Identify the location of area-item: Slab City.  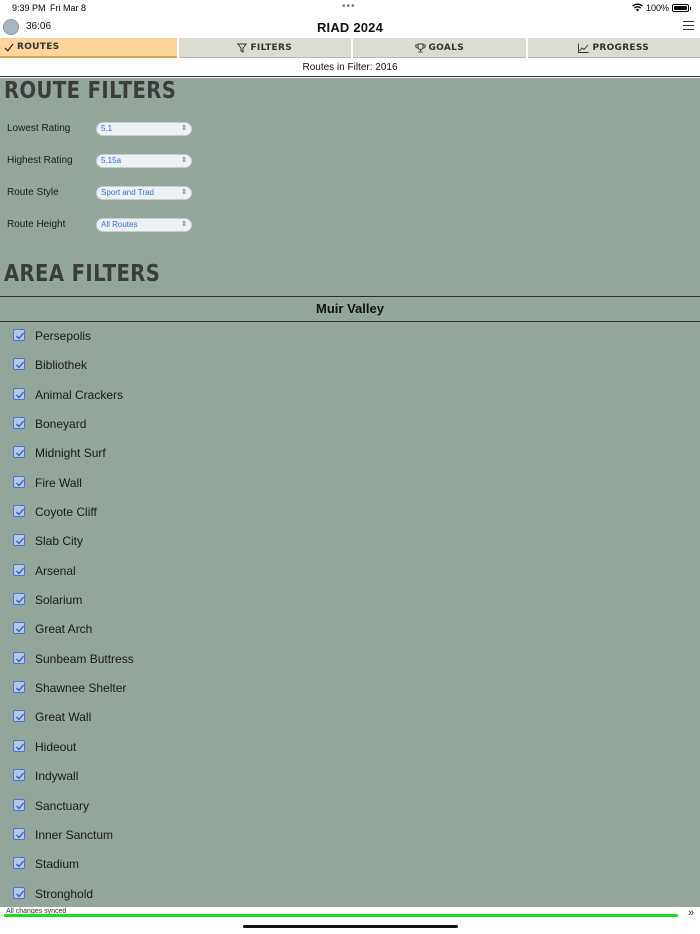
(350, 541).